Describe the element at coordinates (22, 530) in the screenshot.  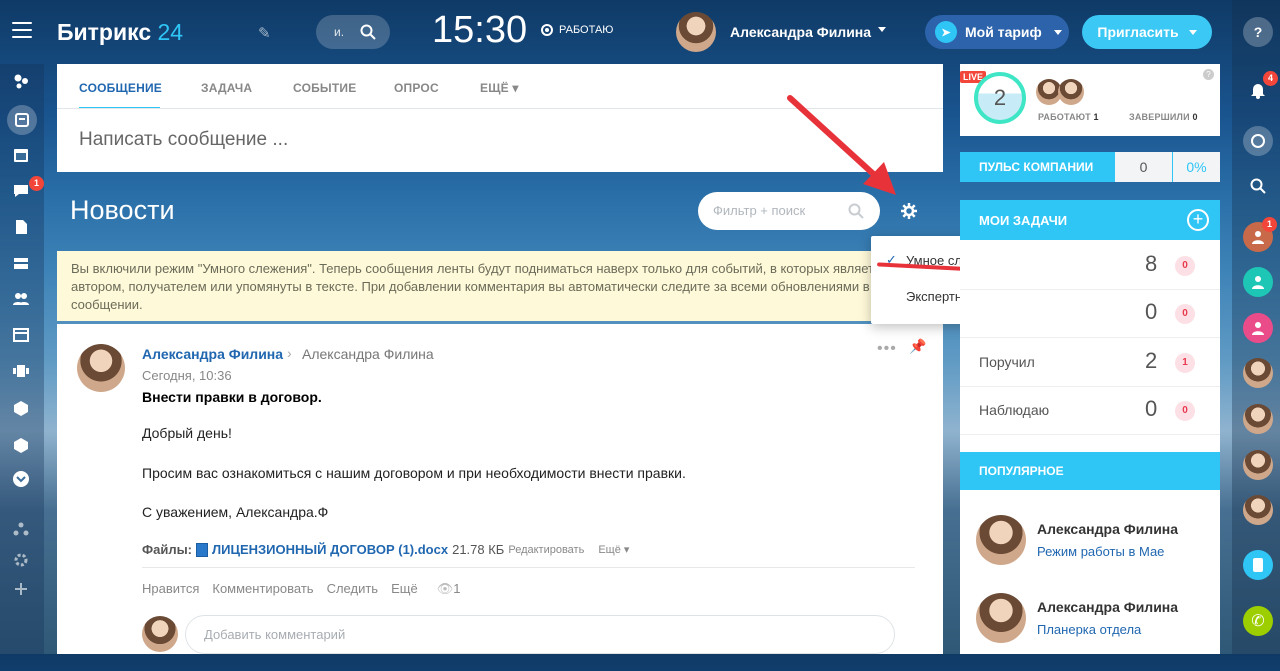
I see `structure-icon` at that location.